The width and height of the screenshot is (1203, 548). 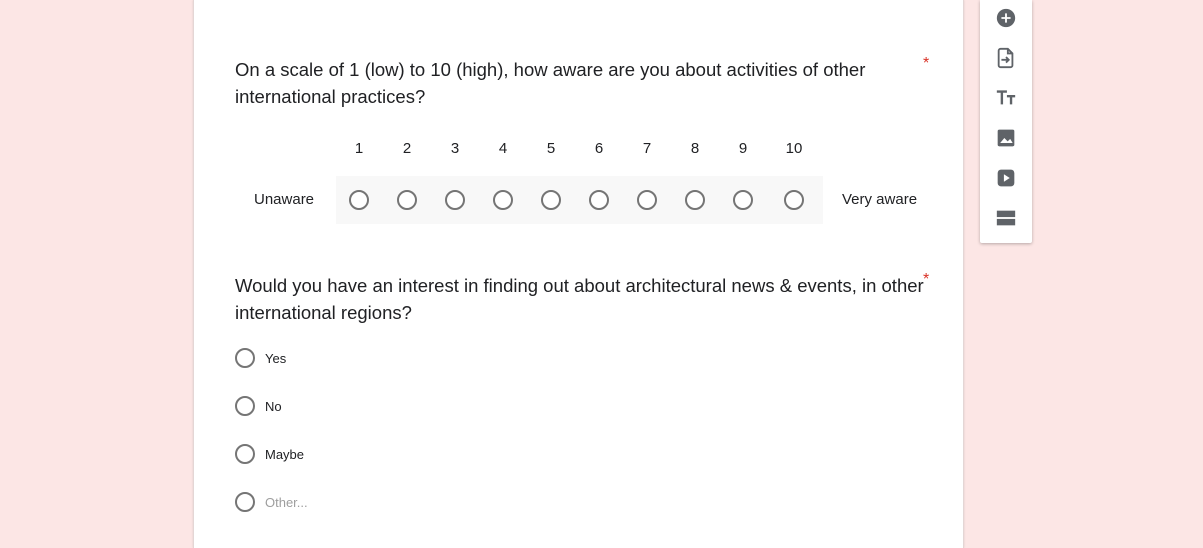 What do you see at coordinates (503, 148) in the screenshot?
I see `scale-number-4: 4` at bounding box center [503, 148].